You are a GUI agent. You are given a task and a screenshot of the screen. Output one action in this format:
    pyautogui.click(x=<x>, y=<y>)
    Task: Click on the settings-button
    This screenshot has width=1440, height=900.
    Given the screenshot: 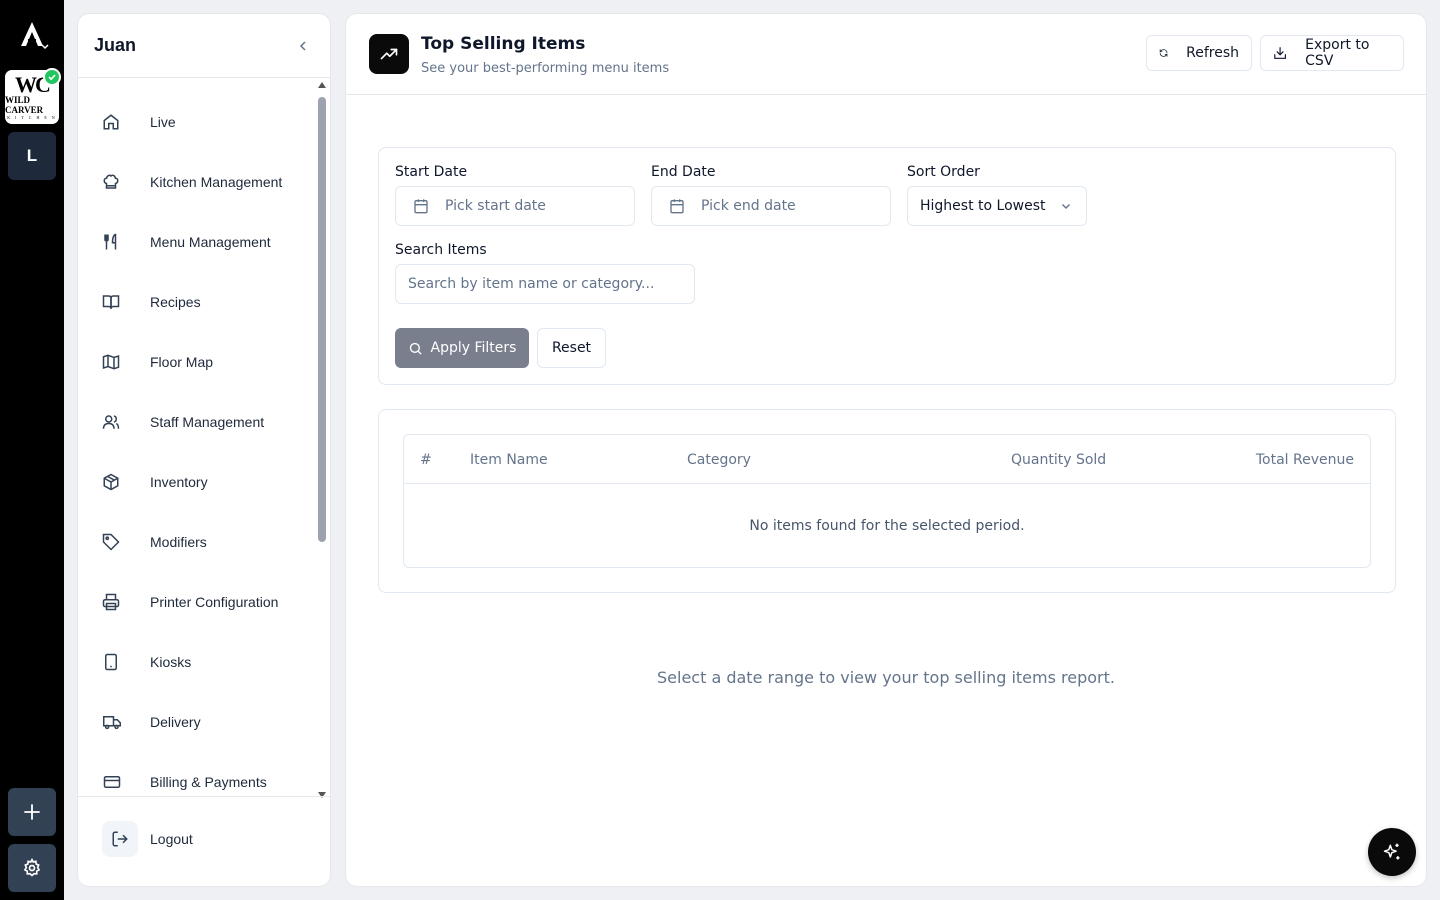 What is the action you would take?
    pyautogui.click(x=32, y=868)
    